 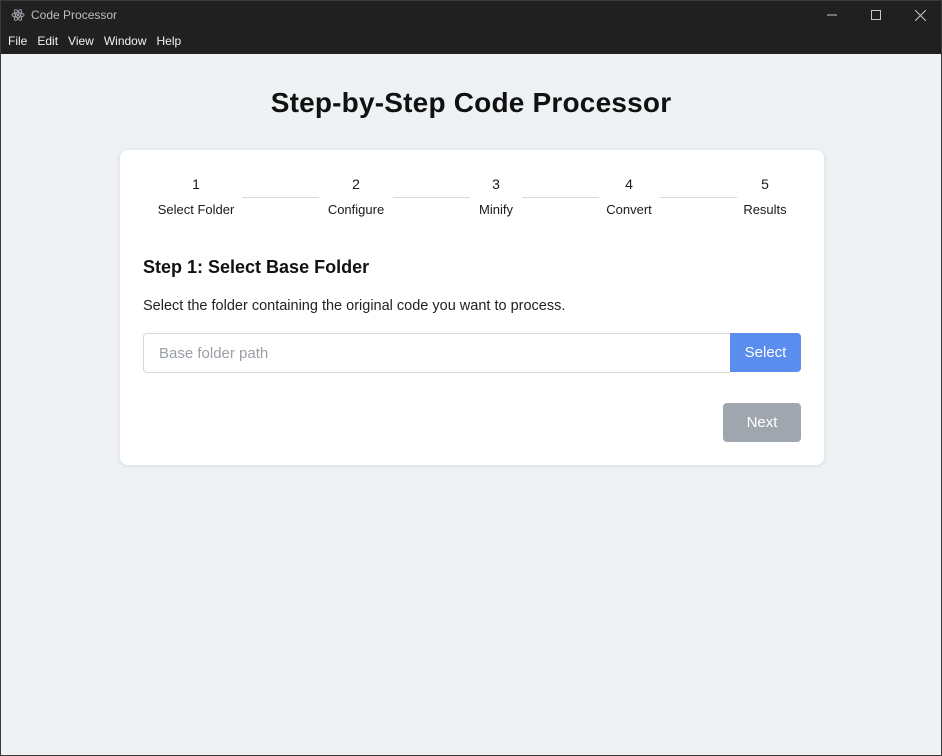 I want to click on step-5: 5 Results, so click(x=765, y=195).